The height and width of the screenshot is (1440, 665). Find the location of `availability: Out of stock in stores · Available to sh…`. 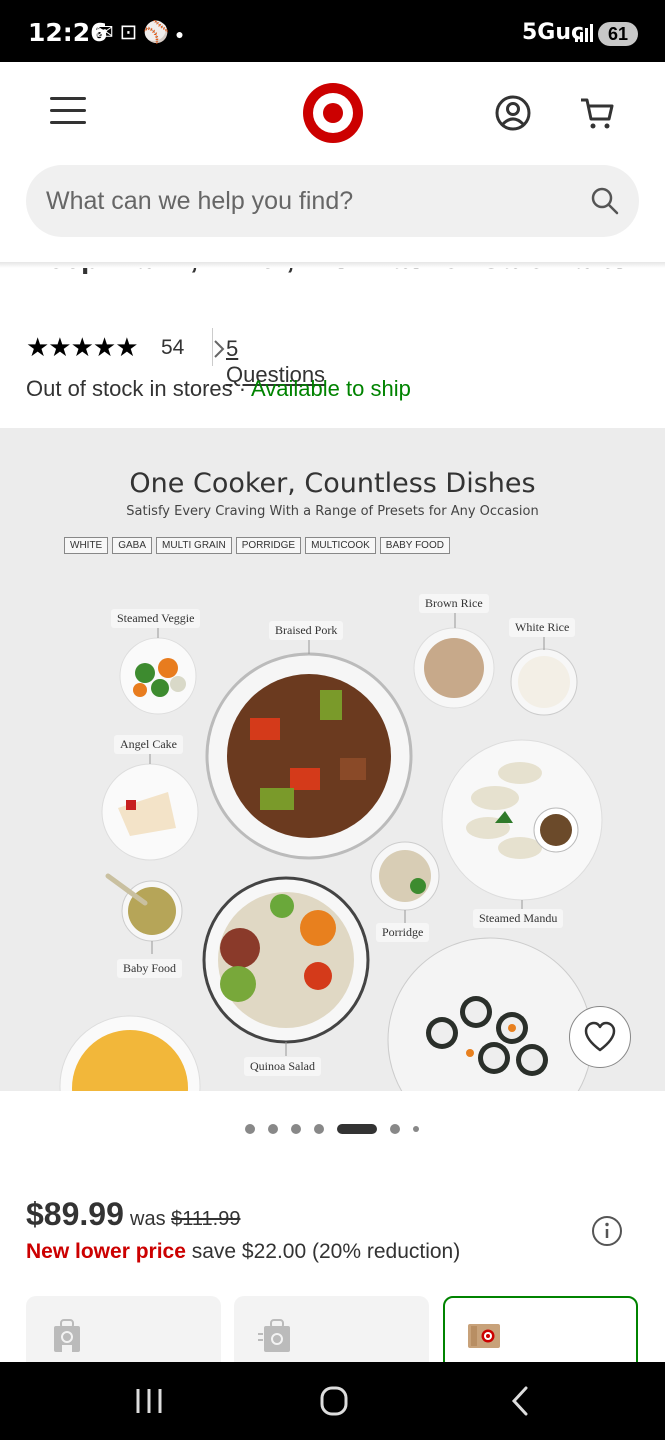

availability: Out of stock in stores · Available to sh… is located at coordinates (218, 389).